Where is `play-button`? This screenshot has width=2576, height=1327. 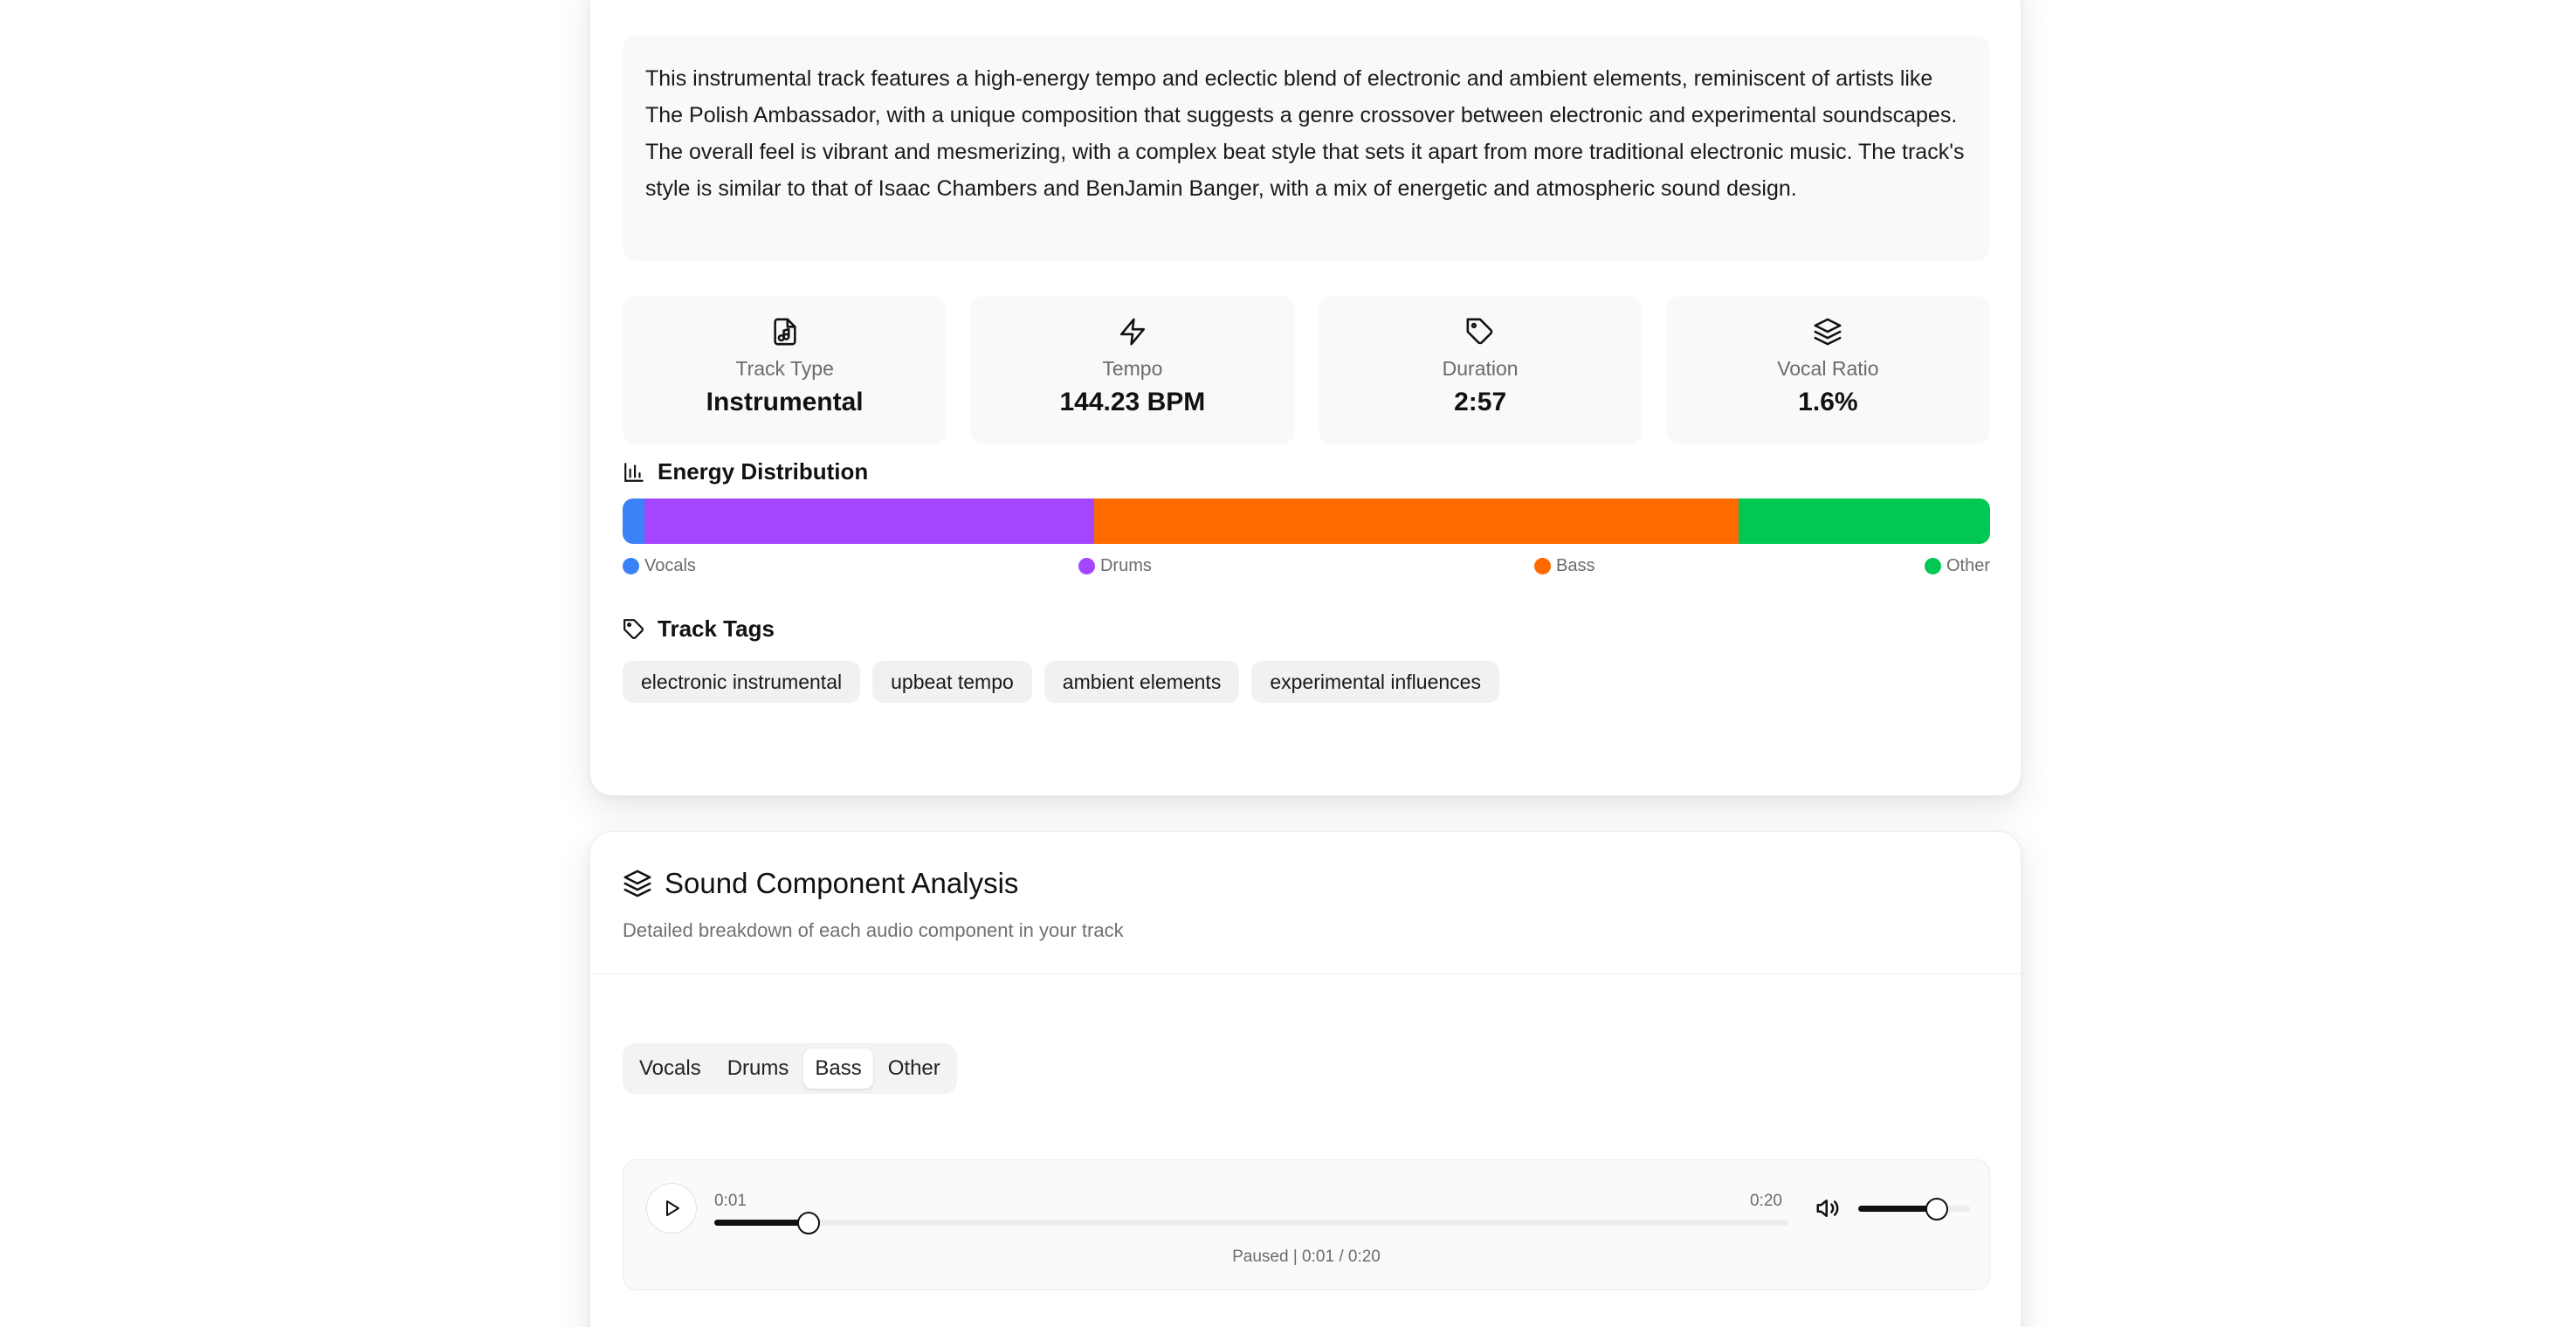 play-button is located at coordinates (671, 1208).